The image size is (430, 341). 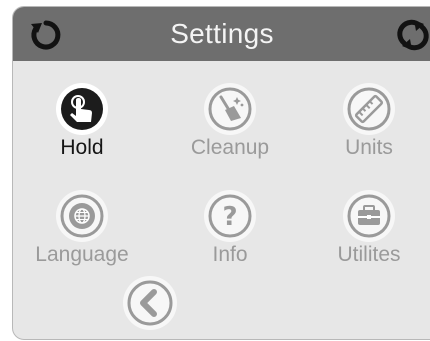 I want to click on cleanup-icon-button, so click(x=230, y=109).